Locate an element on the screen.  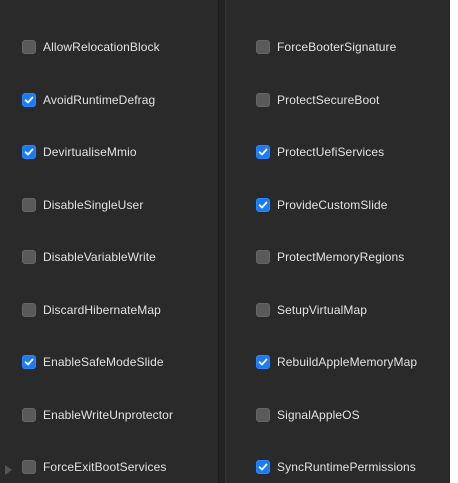
checkbox-label: ProtectMemoryRegions is located at coordinates (341, 257).